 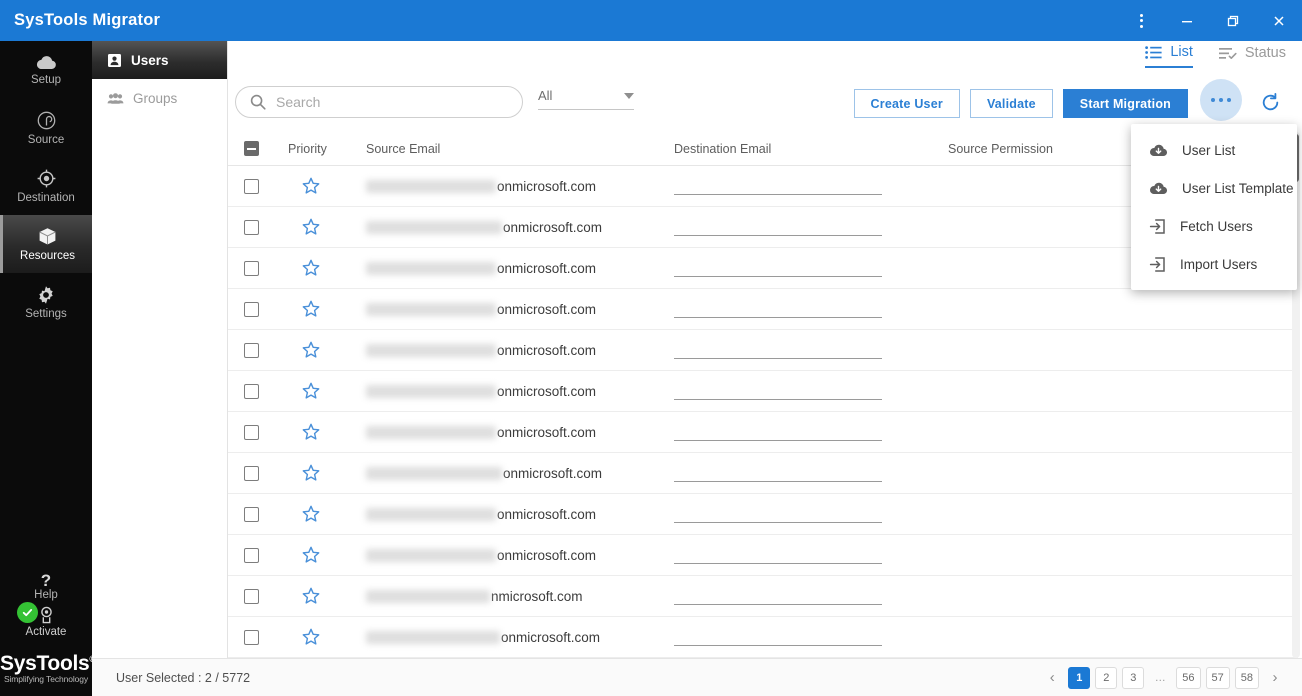 I want to click on menu-item-user-list-template: User List Template, so click(x=1214, y=188).